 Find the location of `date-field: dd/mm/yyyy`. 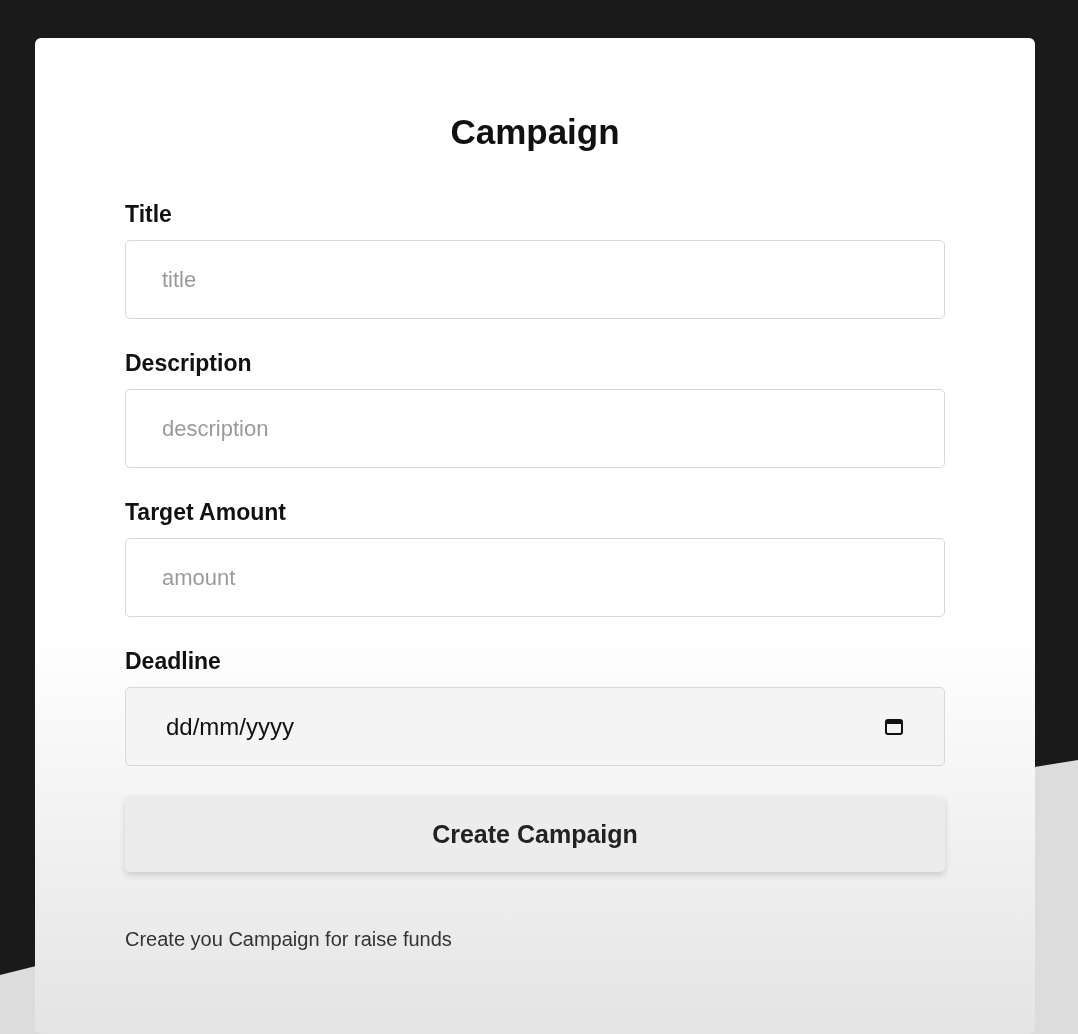

date-field: dd/mm/yyyy is located at coordinates (535, 726).